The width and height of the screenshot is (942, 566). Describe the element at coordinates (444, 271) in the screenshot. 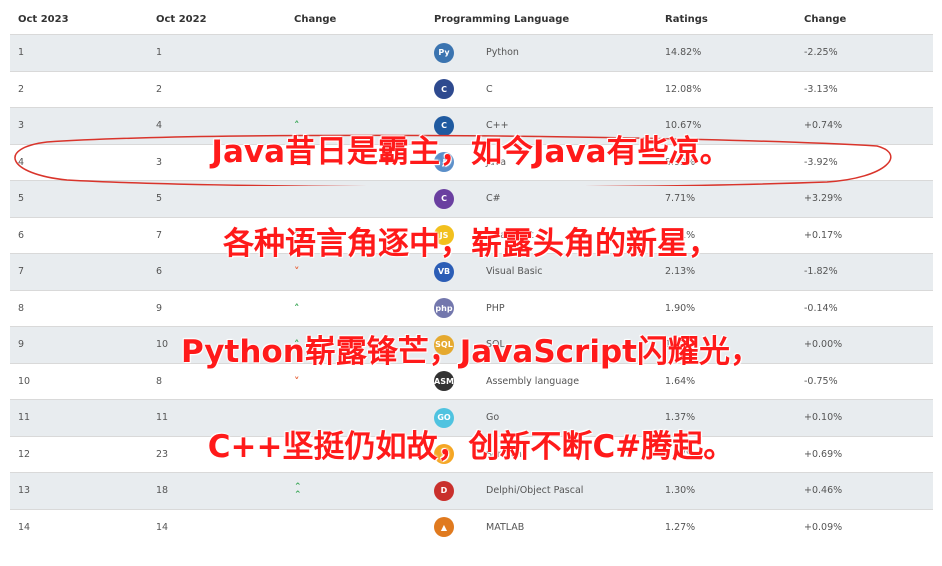

I see `visual-basic-icon: VB` at that location.